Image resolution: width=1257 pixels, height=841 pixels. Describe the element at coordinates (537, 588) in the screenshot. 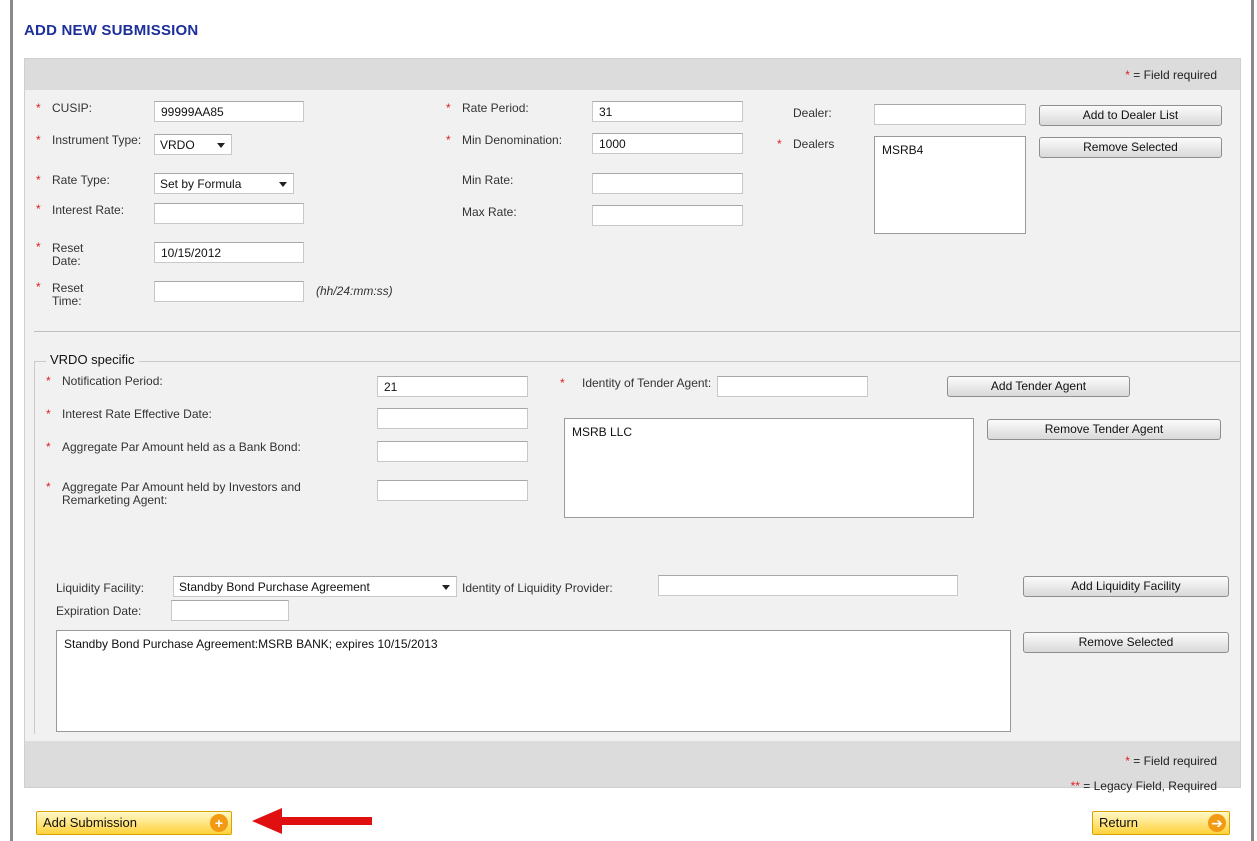

I see `liquidity-provider-label: Identity of Liquidity Provider:` at that location.